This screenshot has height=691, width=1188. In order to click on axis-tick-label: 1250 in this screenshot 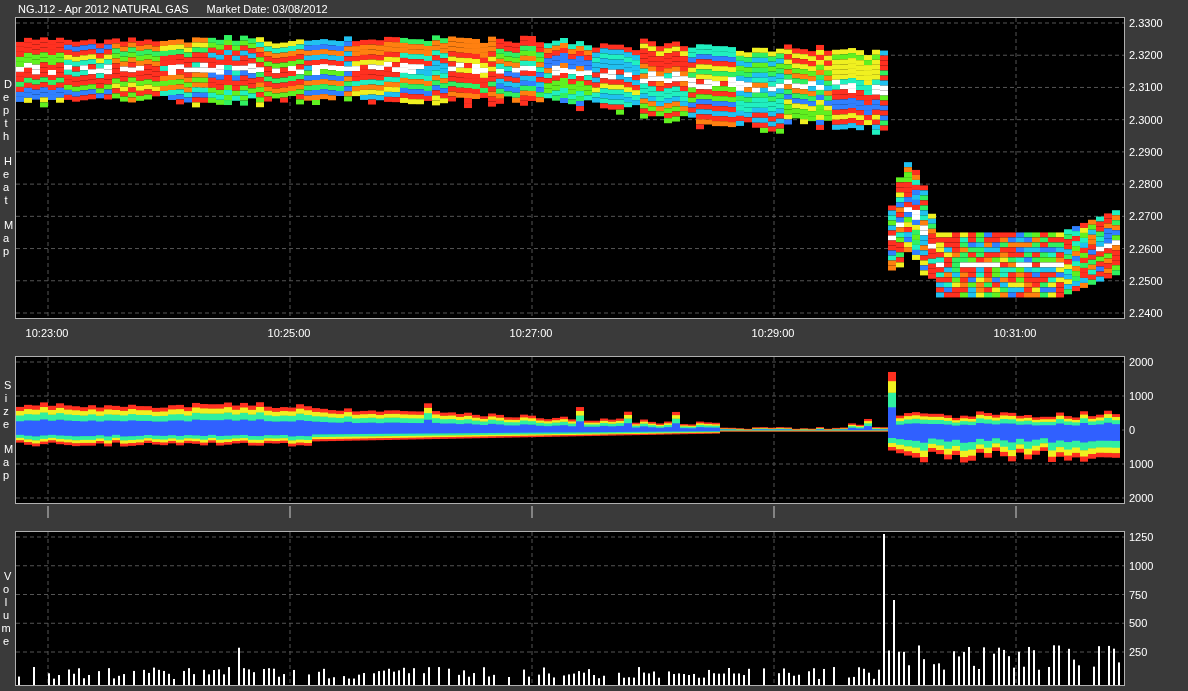, I will do `click(1141, 537)`.